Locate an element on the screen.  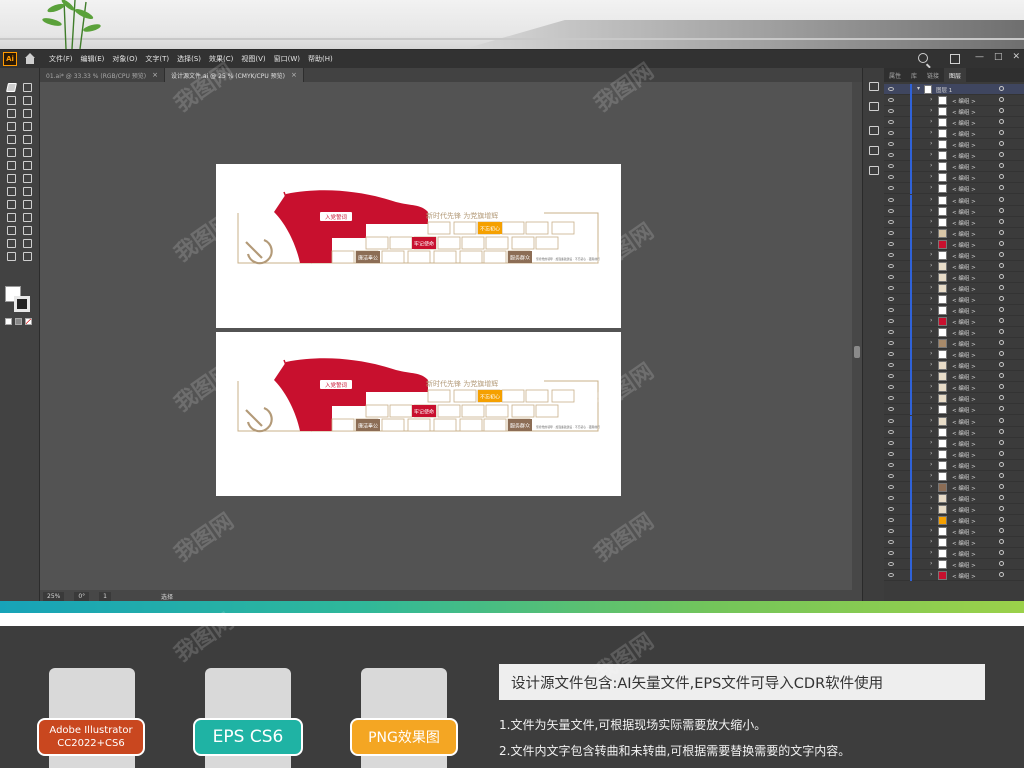
hand-tool-icon is located at coordinates (11, 256).